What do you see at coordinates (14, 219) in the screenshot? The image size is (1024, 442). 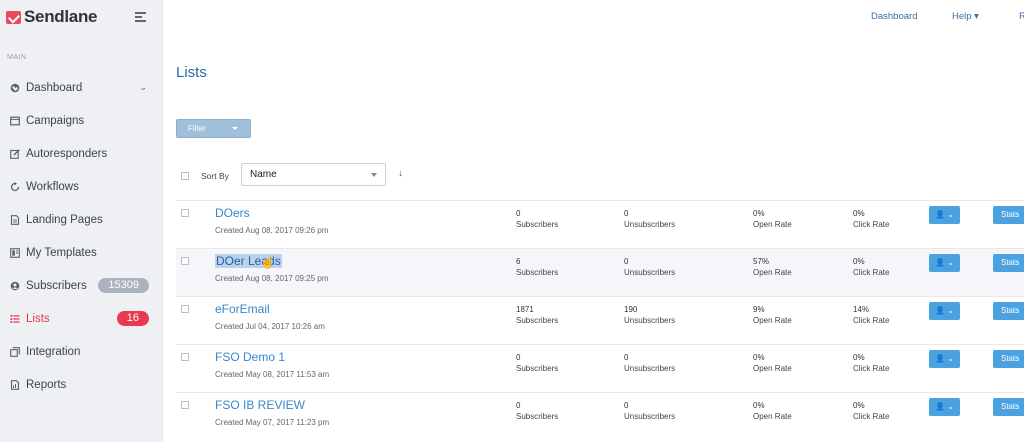 I see `page-icon` at bounding box center [14, 219].